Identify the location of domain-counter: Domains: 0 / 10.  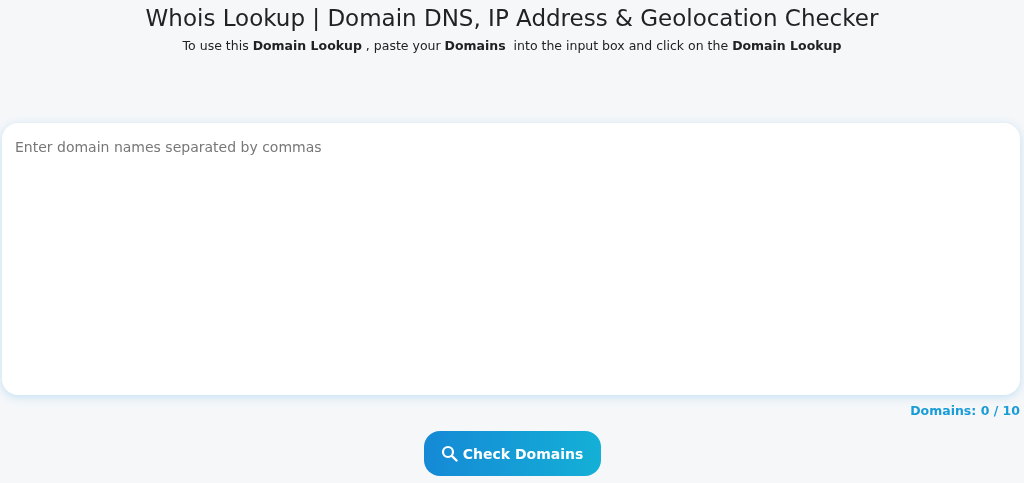
(965, 410).